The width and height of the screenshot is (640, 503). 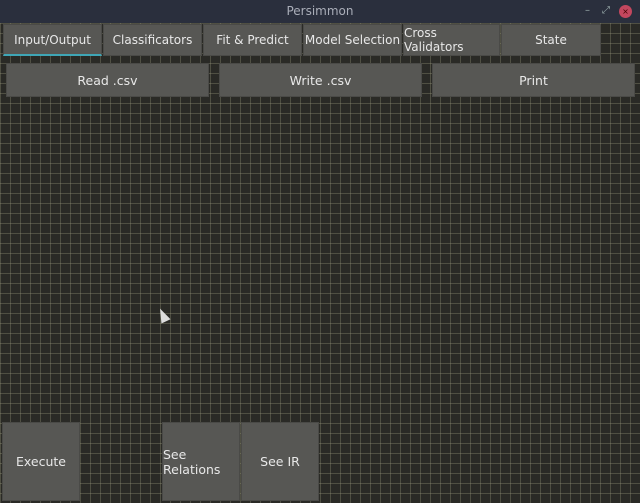 I want to click on tab-fit-predict: Fit & Predict, so click(x=252, y=40).